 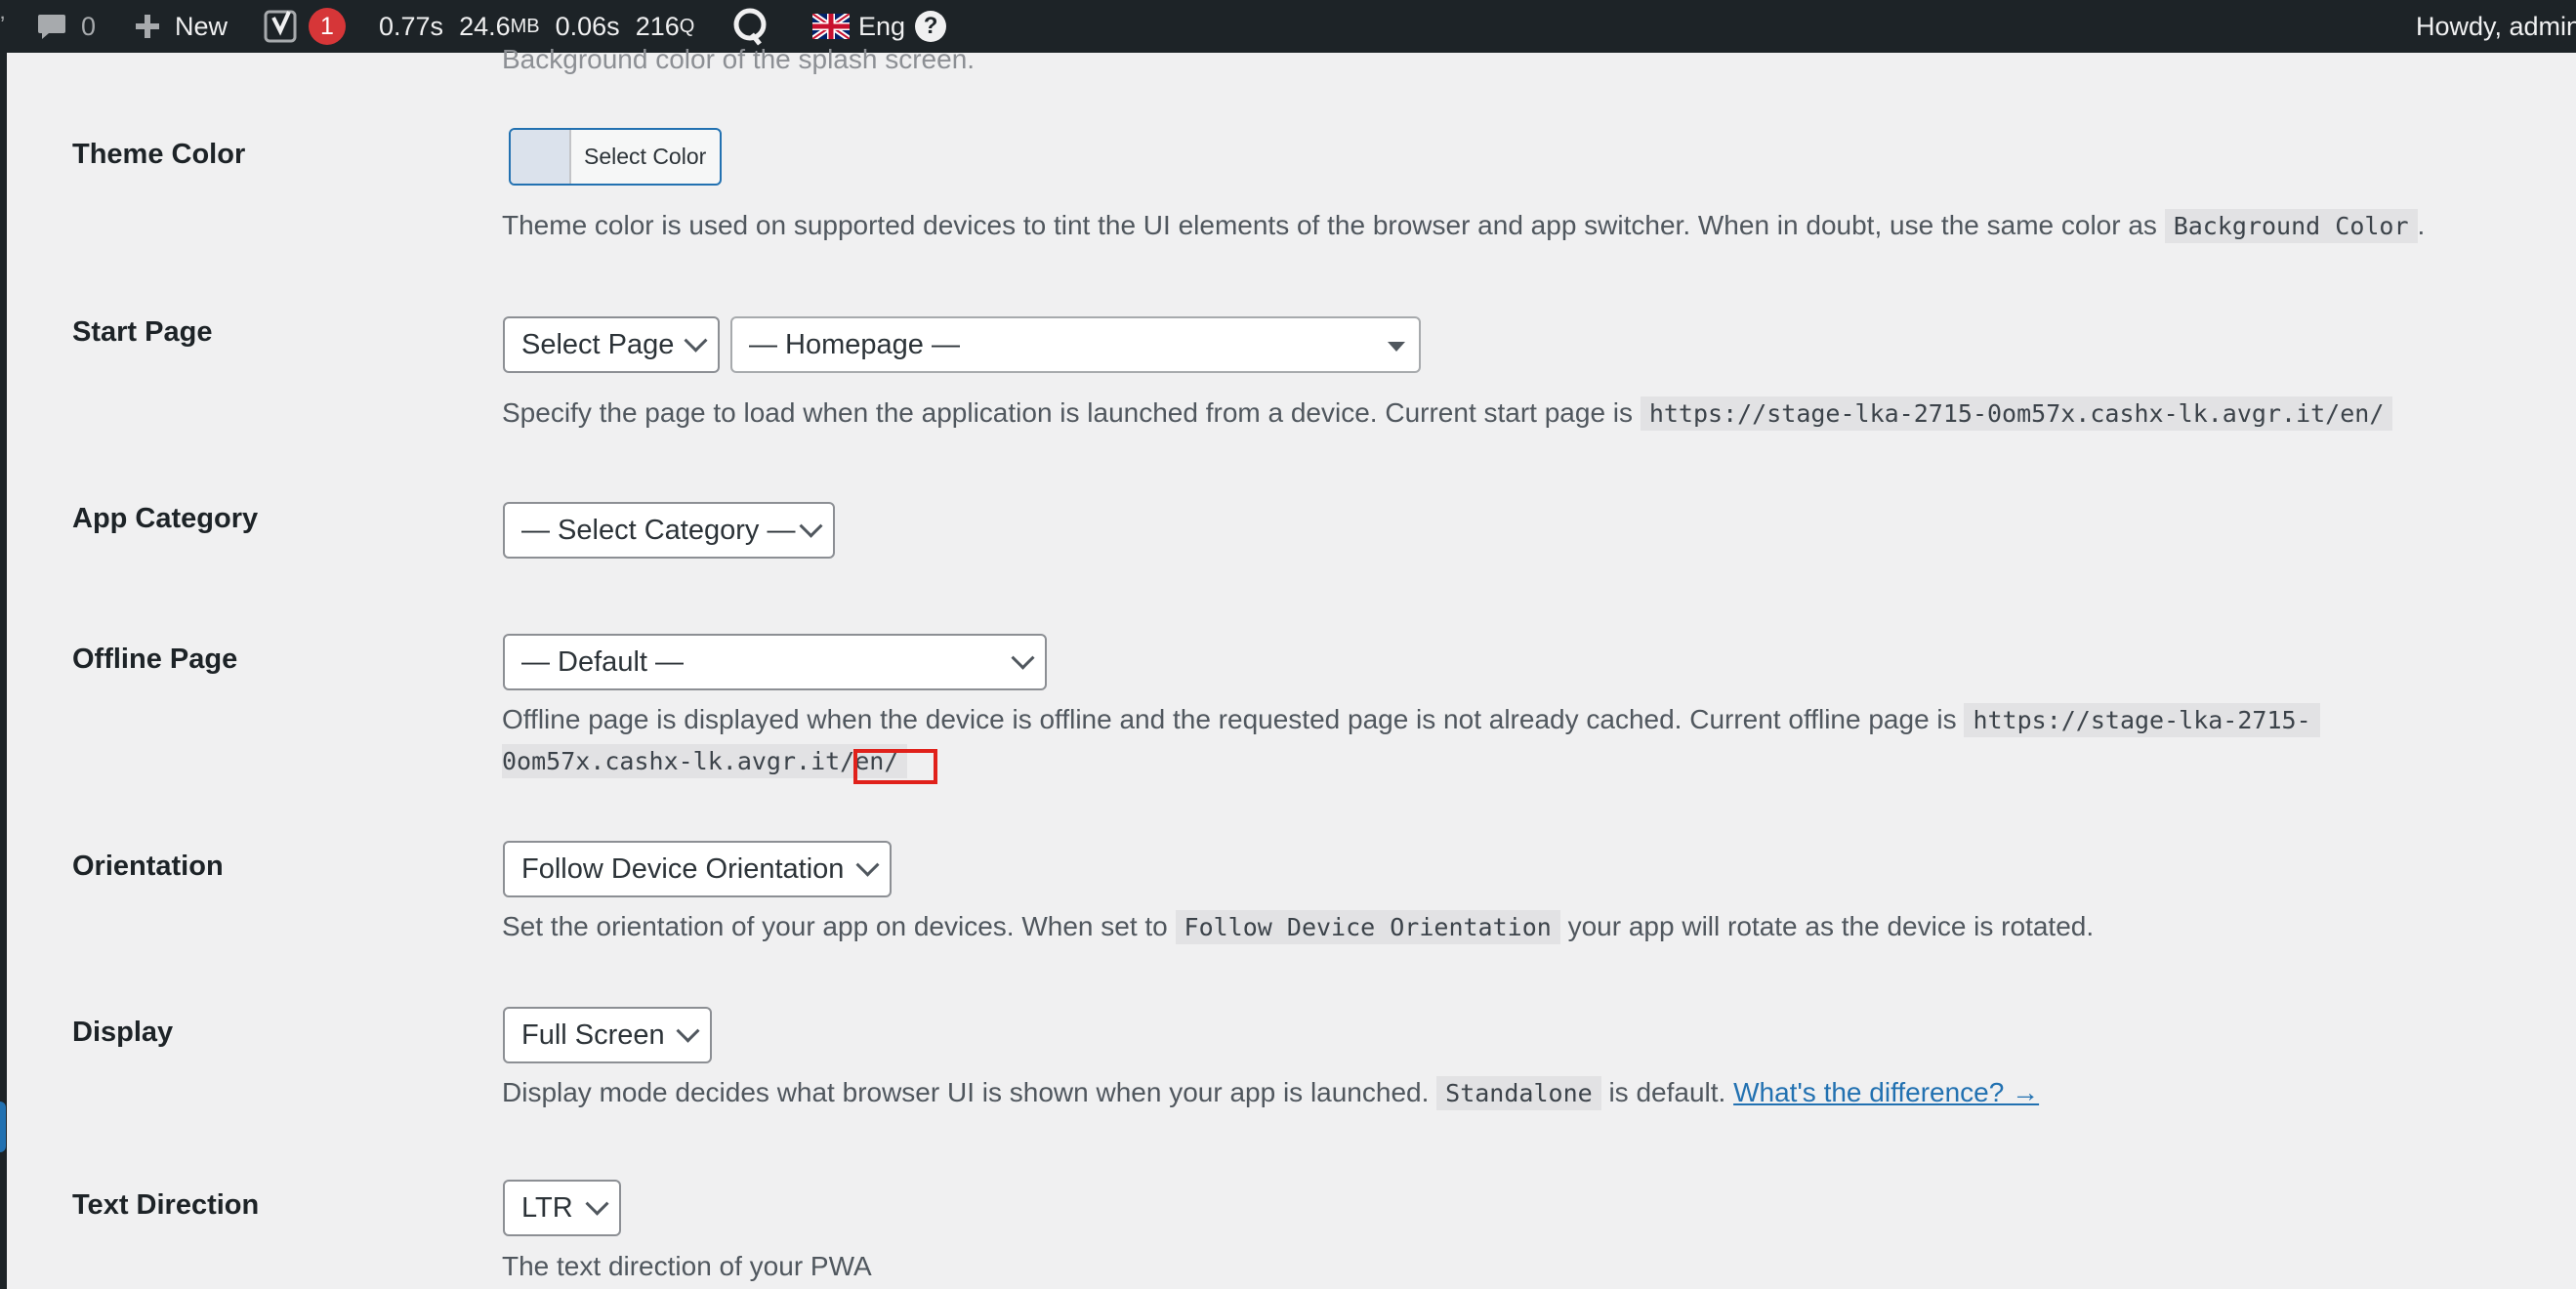 What do you see at coordinates (411, 26) in the screenshot?
I see `perf-time-1: 0.77s` at bounding box center [411, 26].